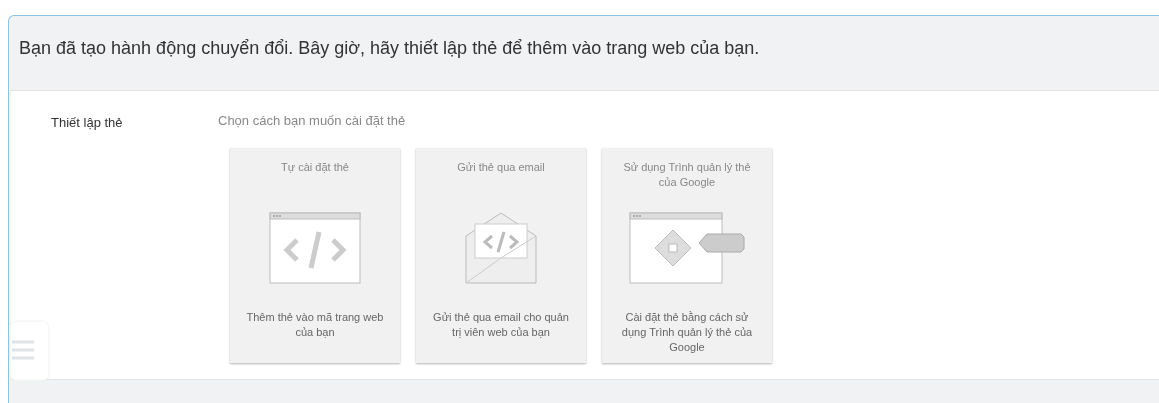  I want to click on page-heading: Bạn đã tạo hành động chuyển đổi. Bây giờ, hãy thiết lập thẻ để thêm vào trang web của bạn., so click(389, 48).